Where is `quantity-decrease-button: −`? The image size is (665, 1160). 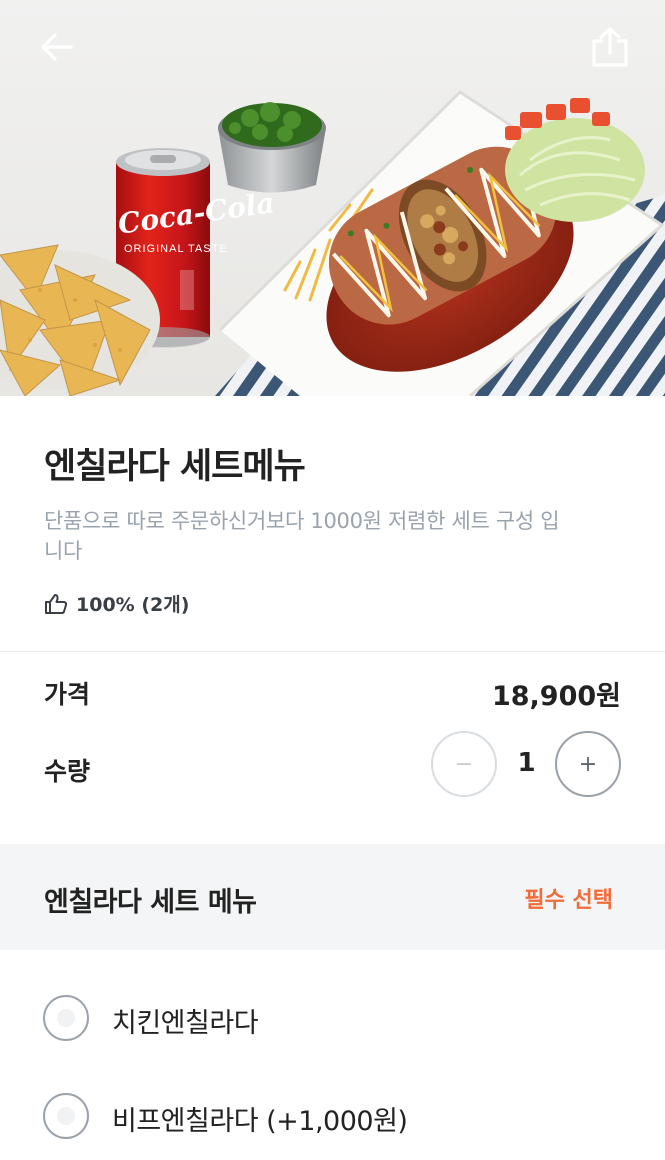
quantity-decrease-button: − is located at coordinates (464, 764).